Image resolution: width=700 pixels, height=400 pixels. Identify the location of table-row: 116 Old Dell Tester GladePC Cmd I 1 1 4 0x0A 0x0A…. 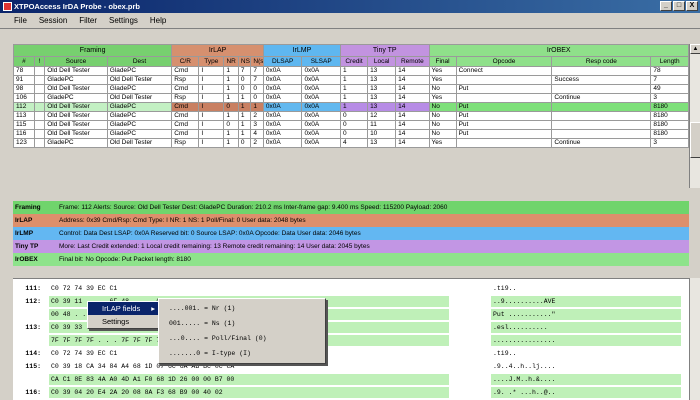
(351, 134).